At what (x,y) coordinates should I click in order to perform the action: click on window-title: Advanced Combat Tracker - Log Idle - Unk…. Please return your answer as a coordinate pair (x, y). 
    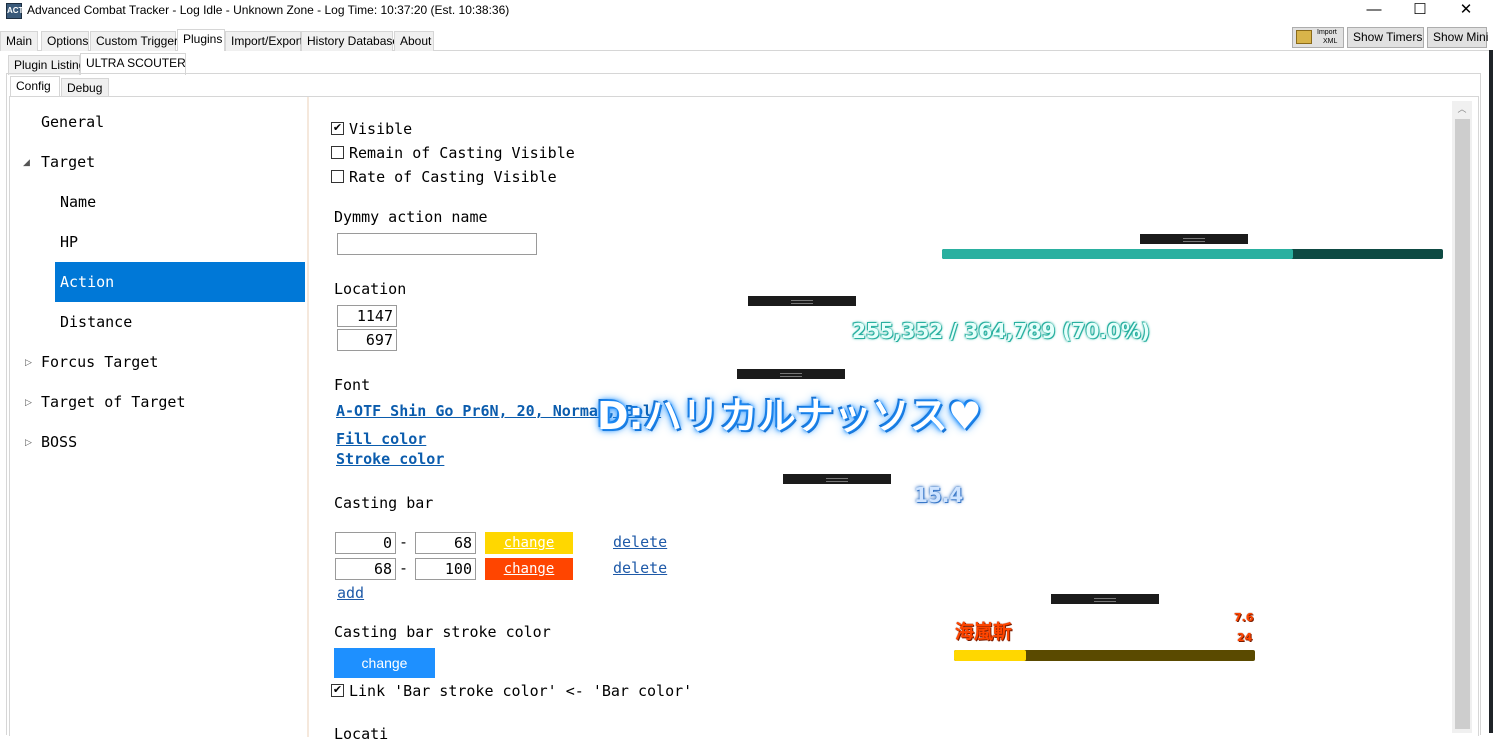
    Looking at the image, I should click on (268, 10).